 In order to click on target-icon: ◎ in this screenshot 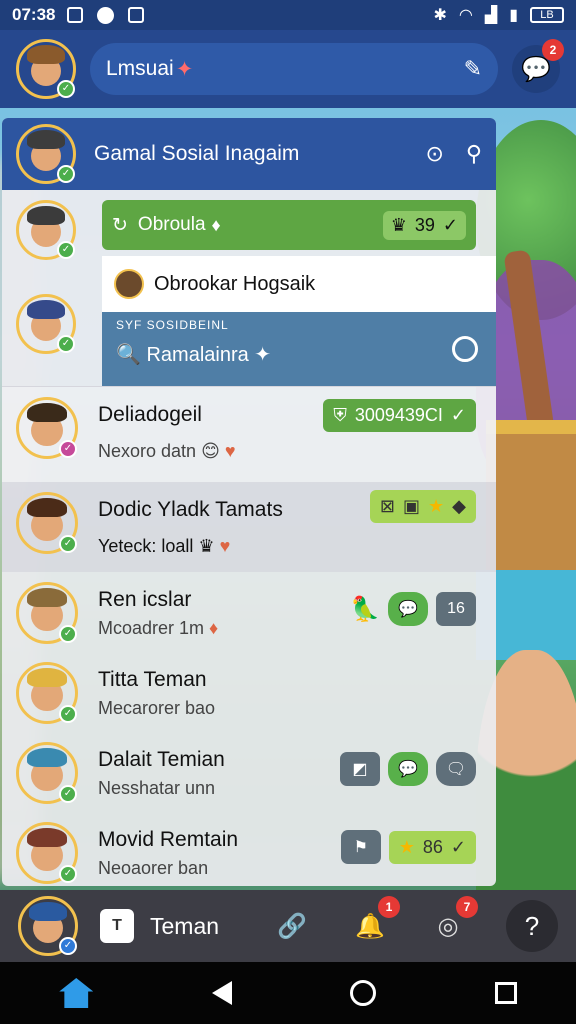, I will do `click(448, 926)`.